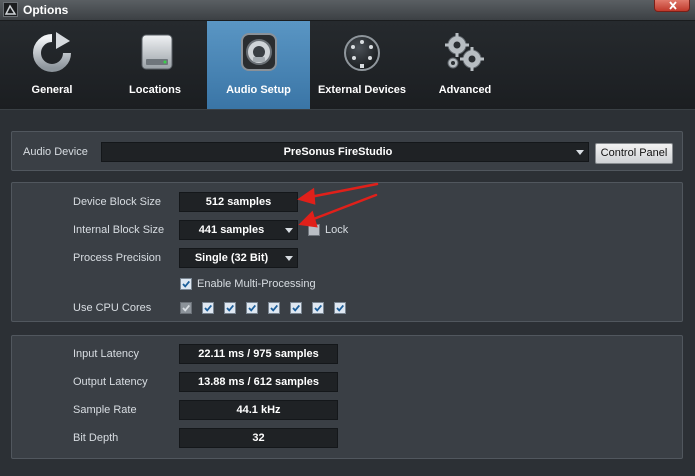  Describe the element at coordinates (105, 410) in the screenshot. I see `sample-rate-label: Sample Rate` at that location.